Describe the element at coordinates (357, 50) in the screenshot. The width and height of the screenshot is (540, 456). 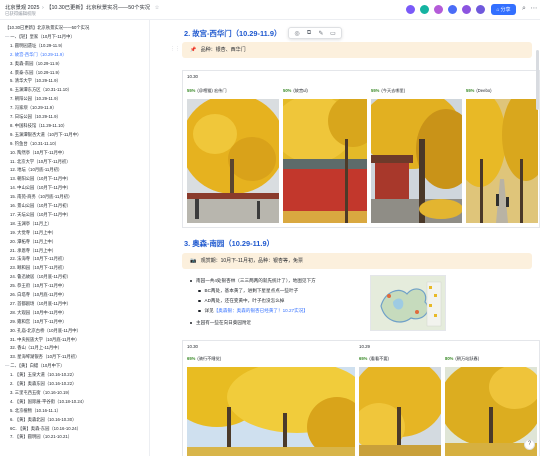
I see `callout-varieties: 📌 品种：银杏、西华门` at that location.